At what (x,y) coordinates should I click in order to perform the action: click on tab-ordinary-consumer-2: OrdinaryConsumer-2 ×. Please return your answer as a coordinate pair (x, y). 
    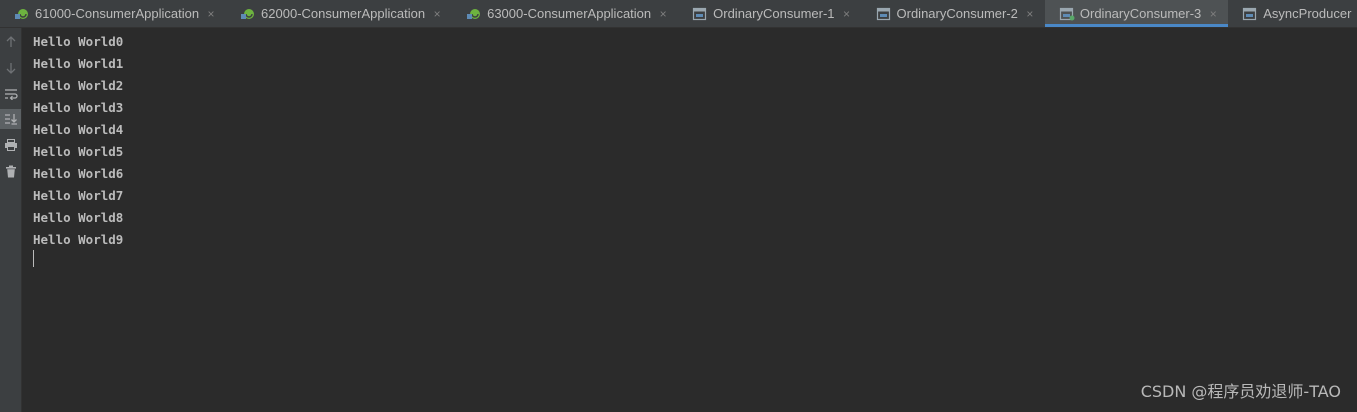
    Looking at the image, I should click on (953, 13).